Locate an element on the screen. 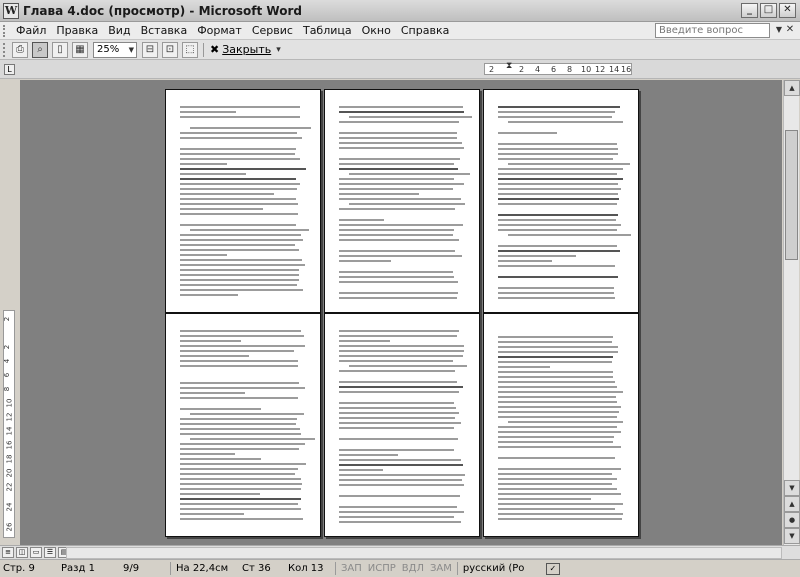 Image resolution: width=800 pixels, height=577 pixels. outline-view-icon: ☰ is located at coordinates (50, 552).